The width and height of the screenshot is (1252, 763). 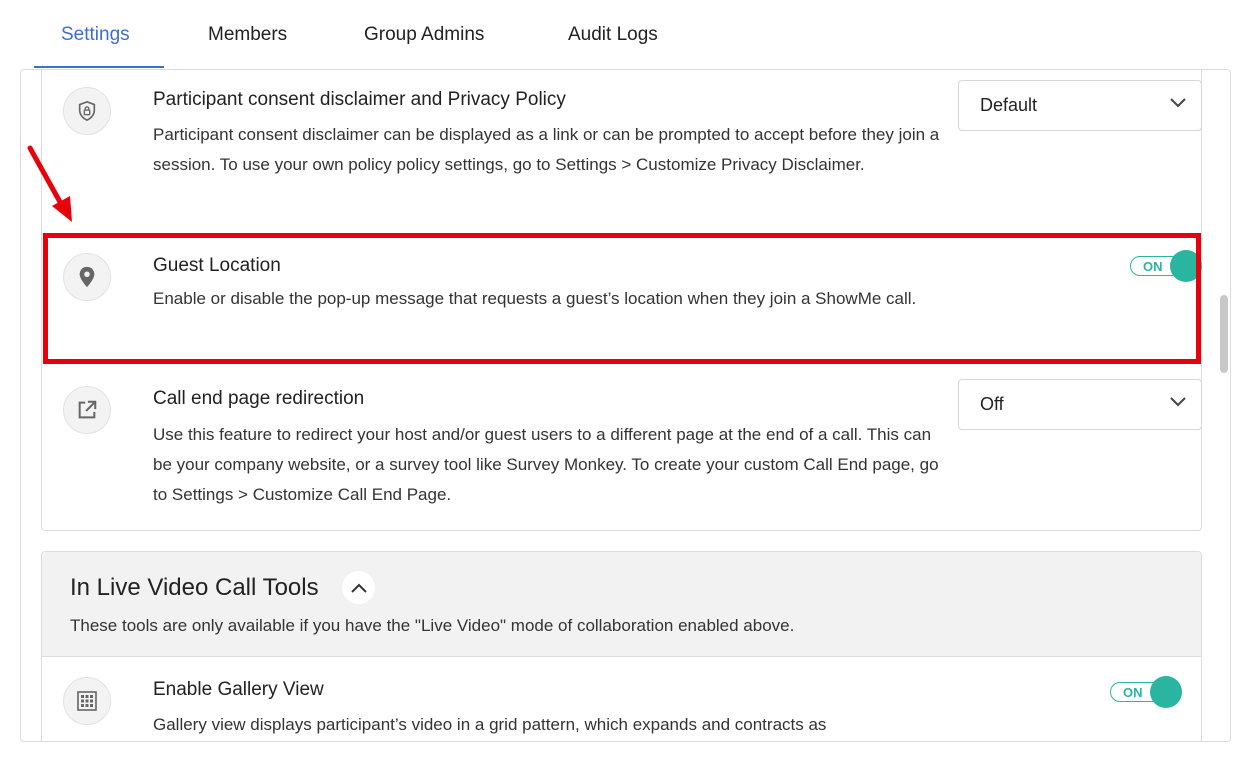 I want to click on setting-title: Enable Gallery View, so click(x=238, y=689).